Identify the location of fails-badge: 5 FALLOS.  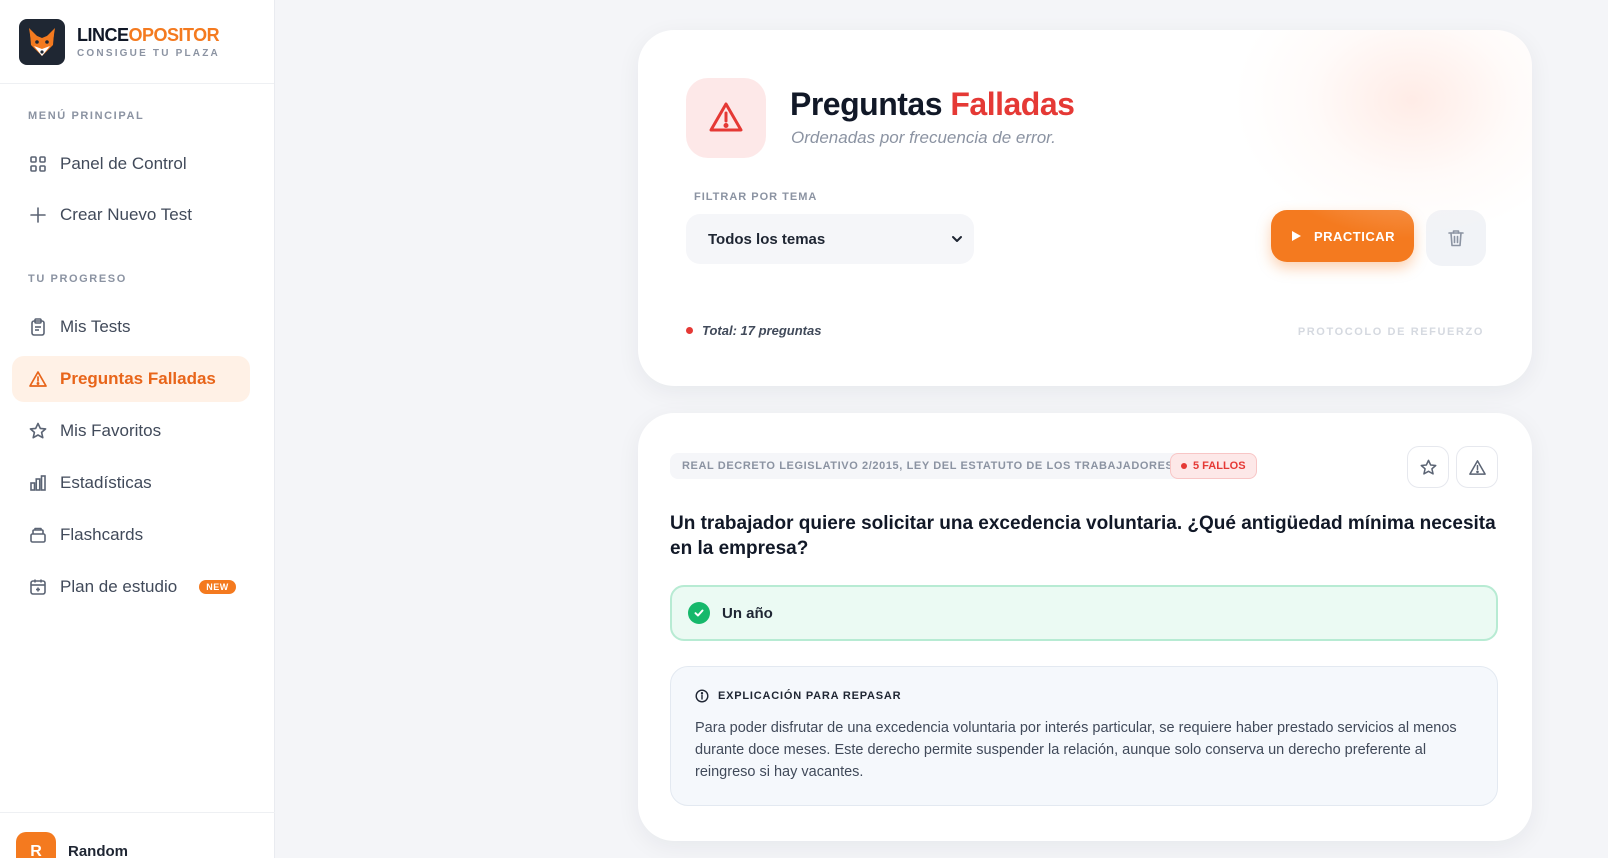
(1213, 466).